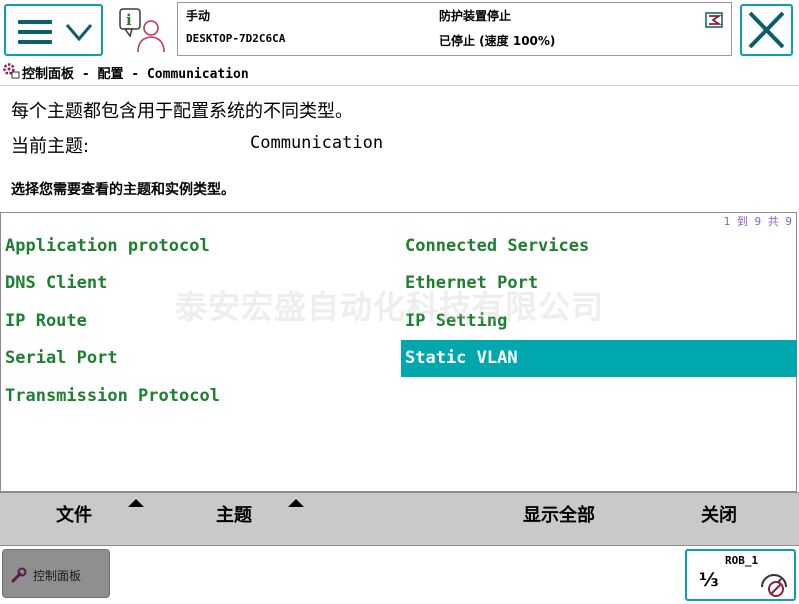 Image resolution: width=799 pixels, height=604 pixels. What do you see at coordinates (740, 575) in the screenshot?
I see `quickset-button: ROB_1 ⅓` at bounding box center [740, 575].